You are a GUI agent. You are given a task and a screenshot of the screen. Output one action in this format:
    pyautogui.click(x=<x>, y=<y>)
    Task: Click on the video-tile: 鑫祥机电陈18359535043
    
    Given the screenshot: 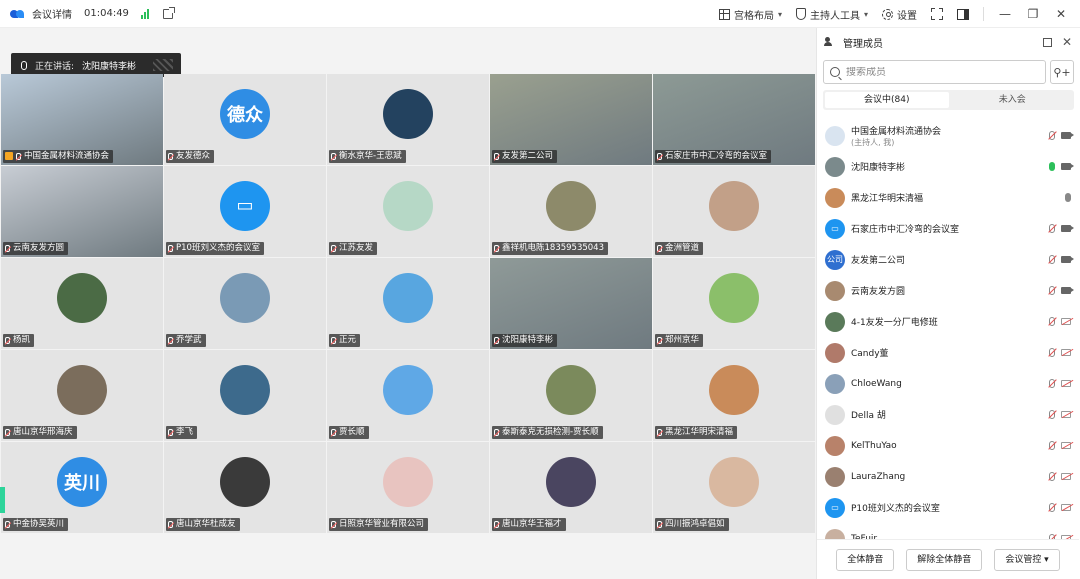 What is the action you would take?
    pyautogui.click(x=571, y=211)
    